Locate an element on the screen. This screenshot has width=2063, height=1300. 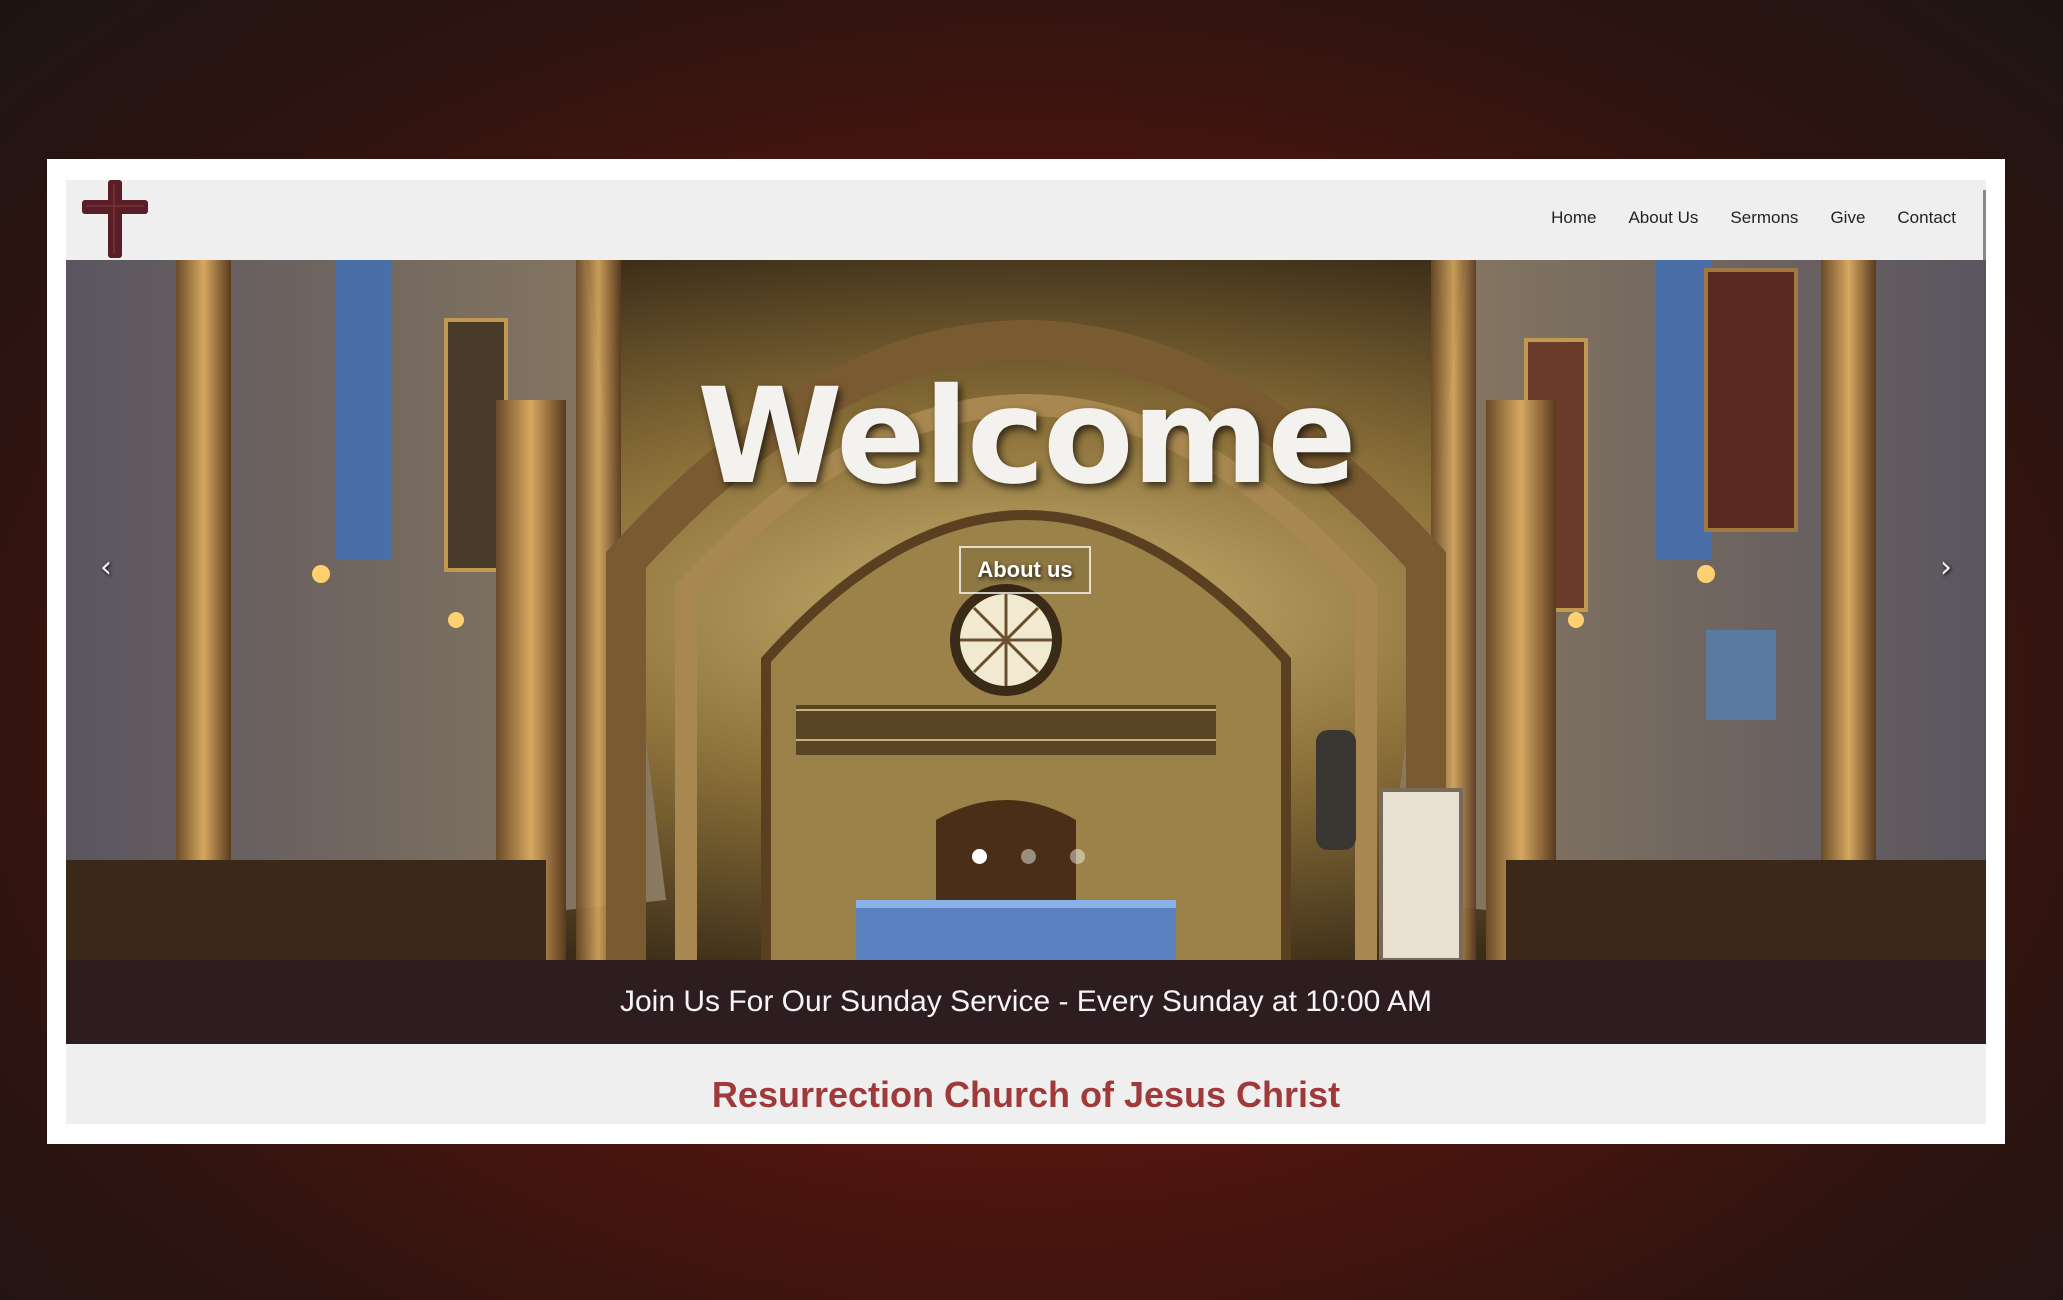
nav-link-give: Give is located at coordinates (1847, 218).